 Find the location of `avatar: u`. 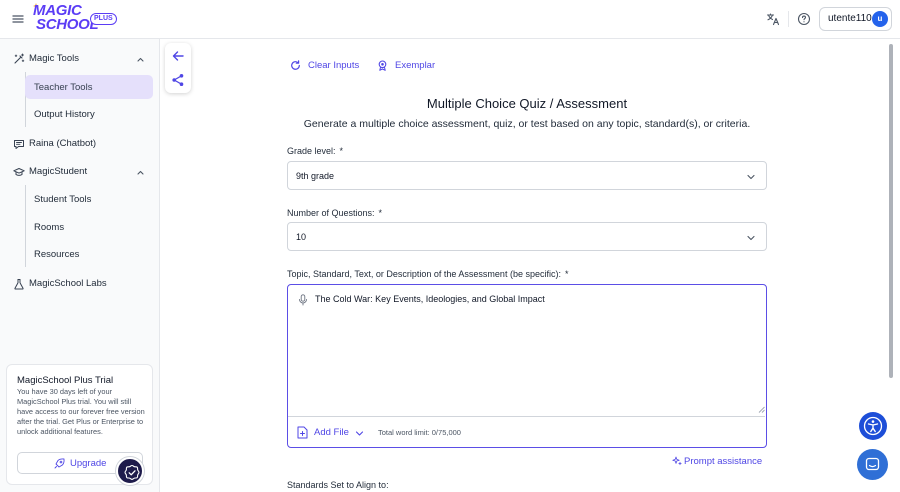

avatar: u is located at coordinates (880, 19).